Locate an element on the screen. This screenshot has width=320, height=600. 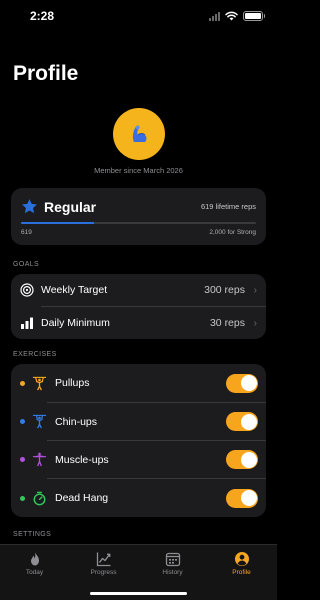
exercise-label: Muscle-ups is located at coordinates (82, 459).